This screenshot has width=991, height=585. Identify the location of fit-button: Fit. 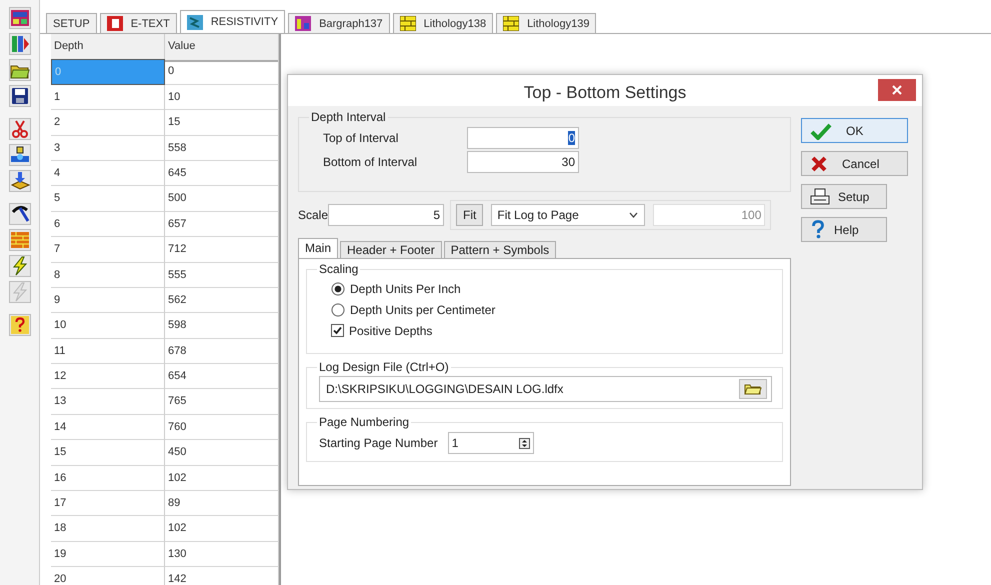
(470, 215).